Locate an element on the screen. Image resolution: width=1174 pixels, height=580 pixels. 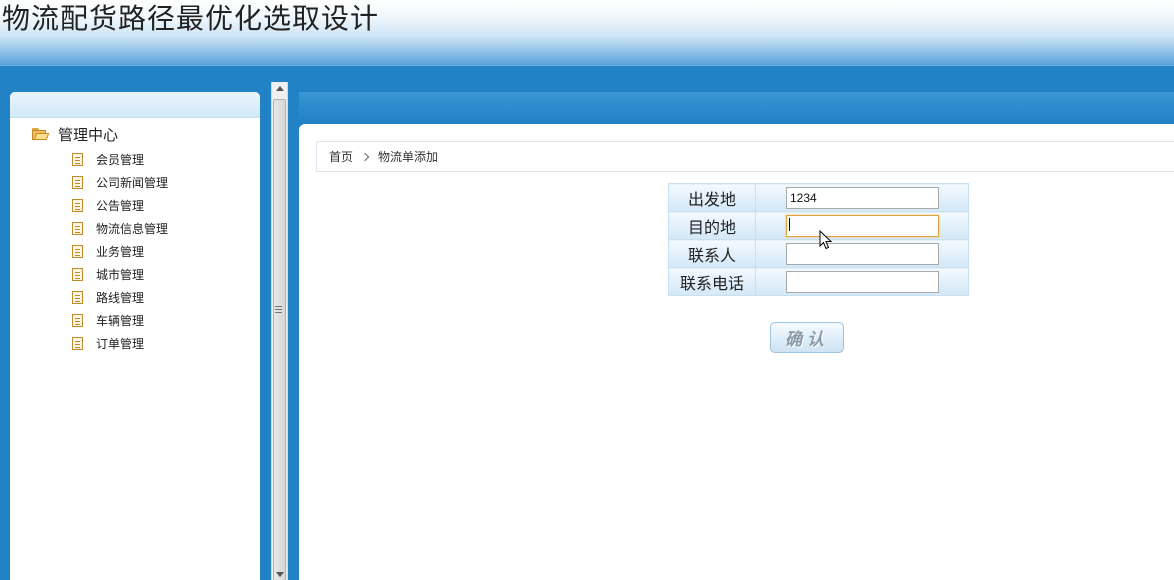
confirm-button: 确认 is located at coordinates (807, 337).